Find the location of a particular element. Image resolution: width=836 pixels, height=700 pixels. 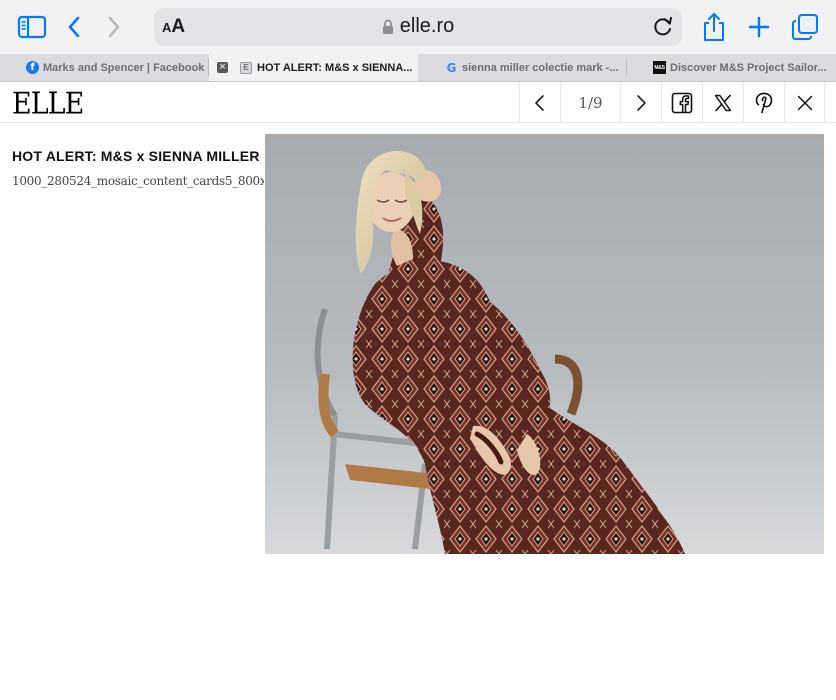

url-display: elle.ro is located at coordinates (418, 26).